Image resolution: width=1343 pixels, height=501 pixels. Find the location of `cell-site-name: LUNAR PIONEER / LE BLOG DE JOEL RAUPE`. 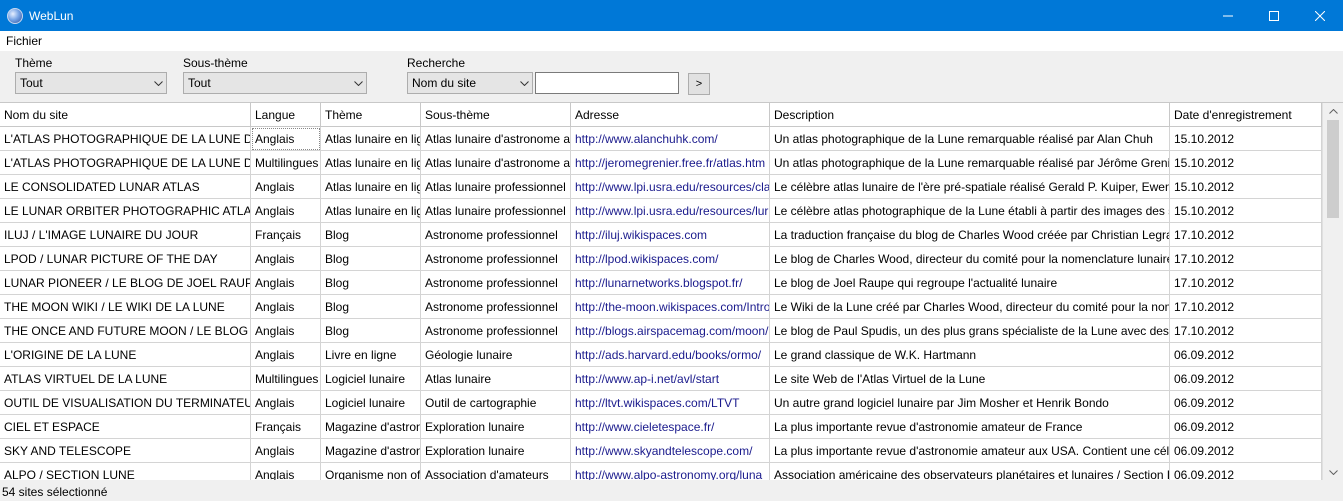

cell-site-name: LUNAR PIONEER / LE BLOG DE JOEL RAUPE is located at coordinates (125, 283).